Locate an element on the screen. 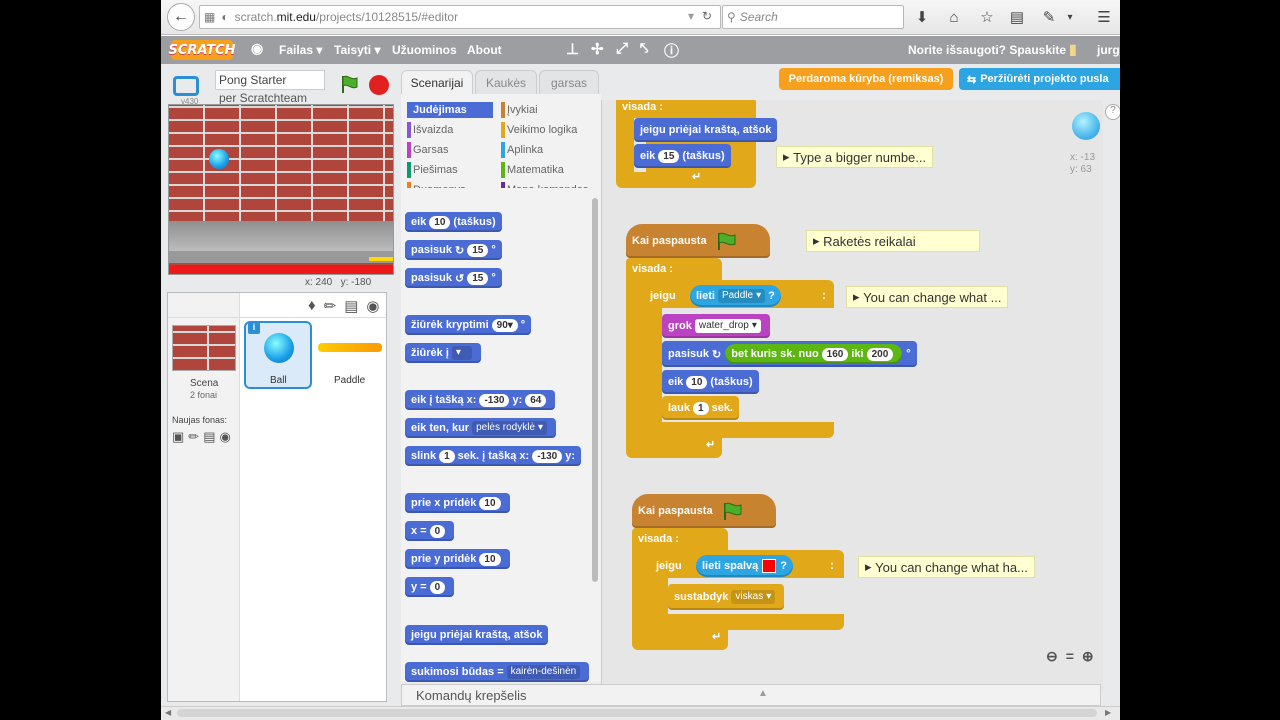 The image size is (1280, 720). backpack-bar: Komandų krepšelis ▲ is located at coordinates (751, 695).